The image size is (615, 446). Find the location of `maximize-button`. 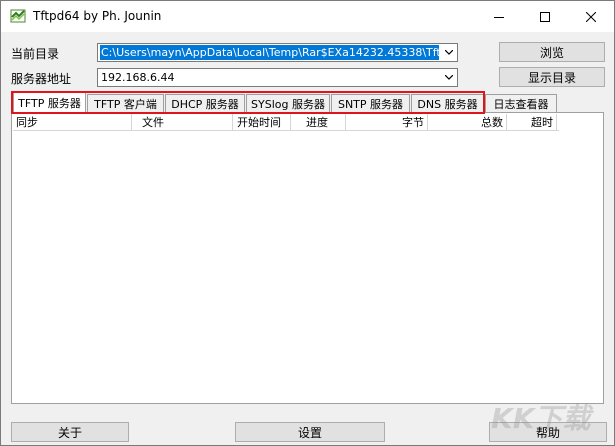

maximize-button is located at coordinates (545, 16).